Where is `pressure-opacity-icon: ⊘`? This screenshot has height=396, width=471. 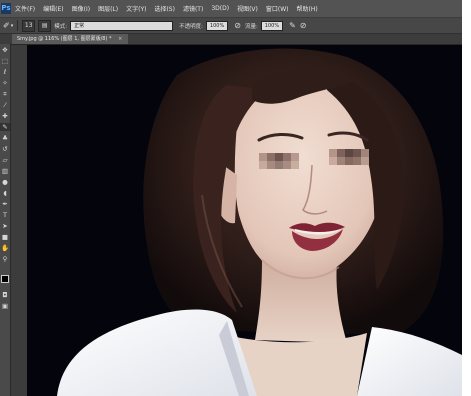
pressure-opacity-icon: ⊘ is located at coordinates (237, 25).